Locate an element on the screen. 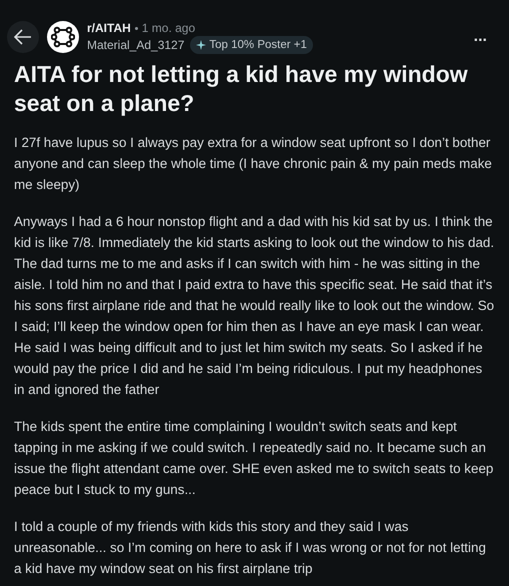 This screenshot has height=586, width=509. subreddit-avatar is located at coordinates (63, 37).